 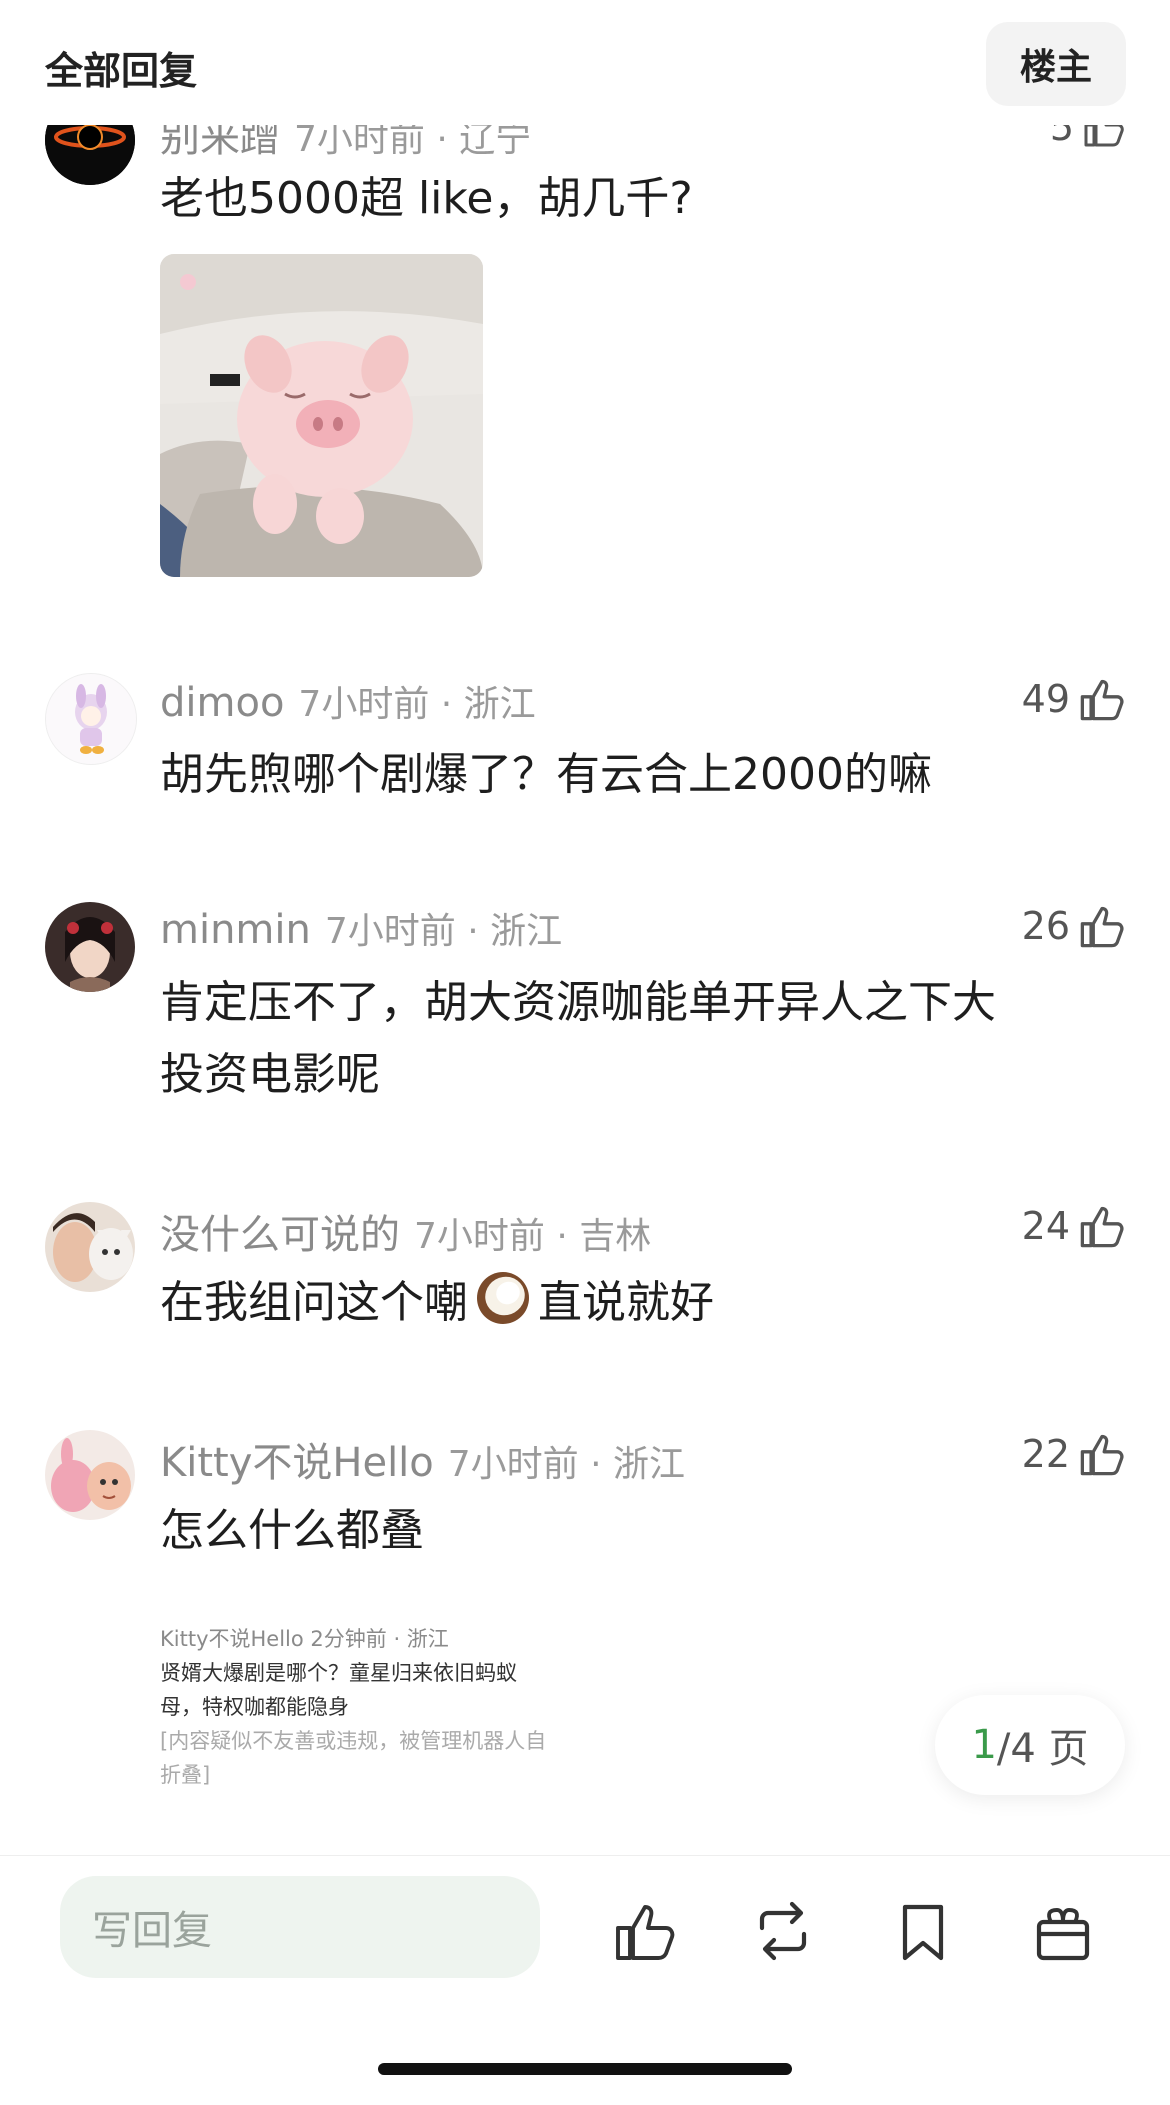 I want to click on kitty-avatar-image, so click(x=90, y=1475).